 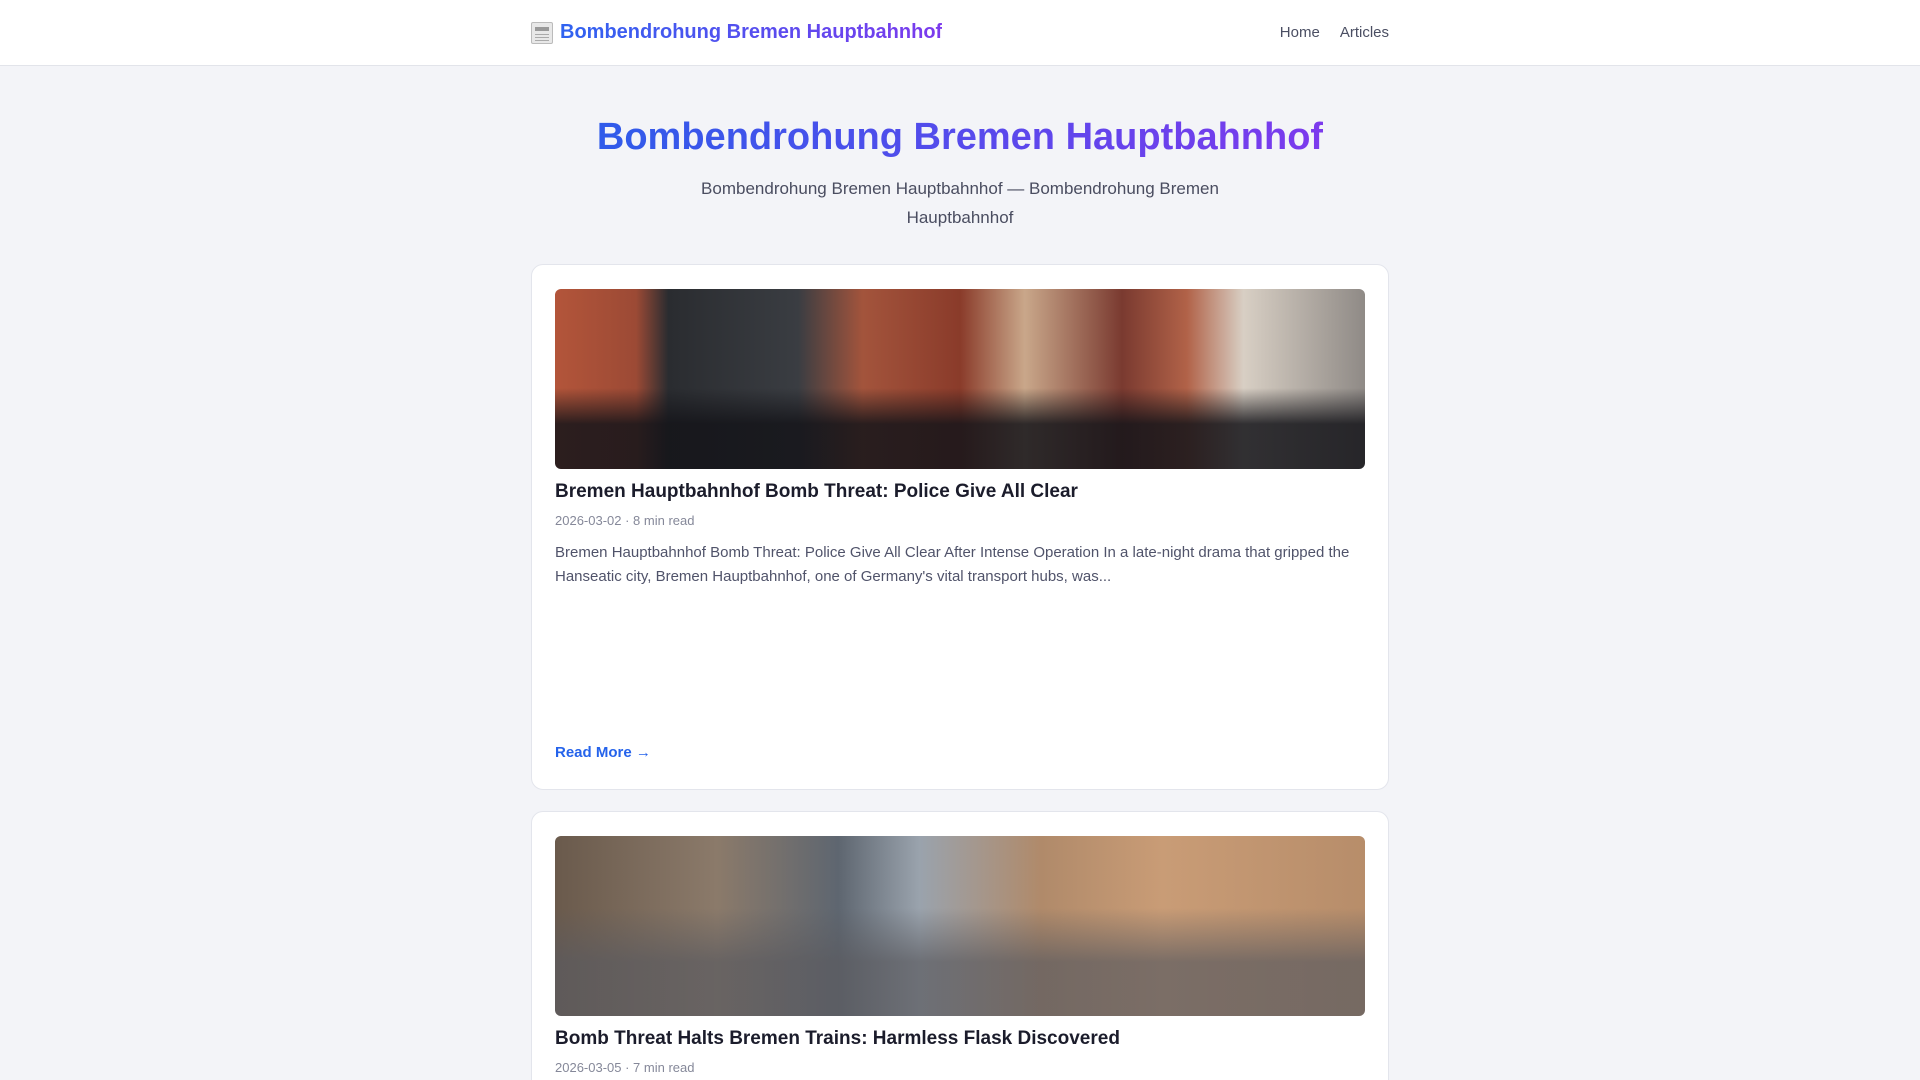 I want to click on main-nav: Home Articles, so click(x=1334, y=32).